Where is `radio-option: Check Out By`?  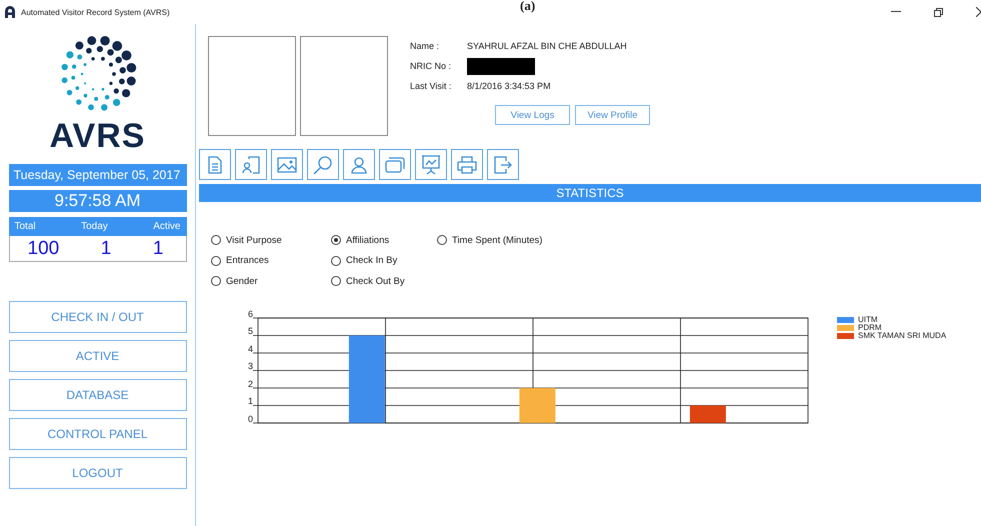 radio-option: Check Out By is located at coordinates (384, 281).